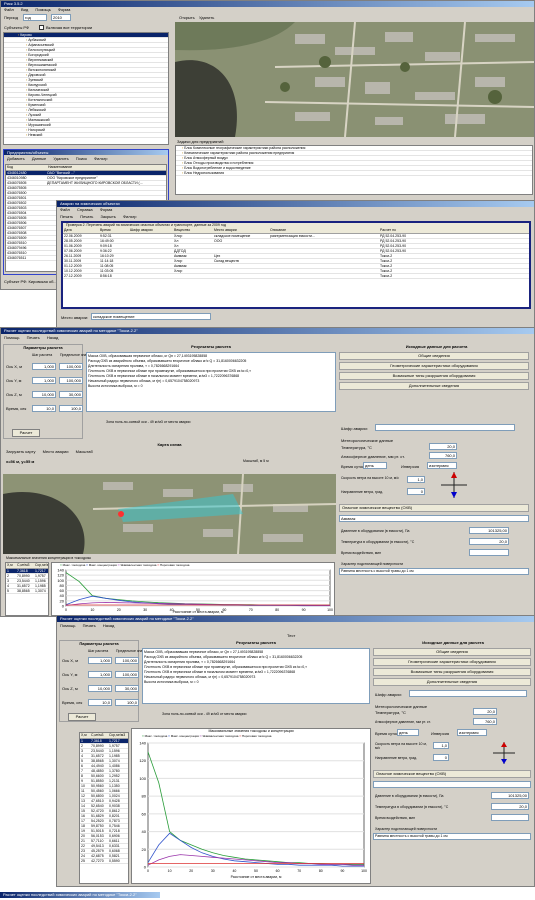 The height and width of the screenshot is (900, 535). What do you see at coordinates (26, 433) in the screenshot?
I see `calc-button: Расчет` at bounding box center [26, 433].